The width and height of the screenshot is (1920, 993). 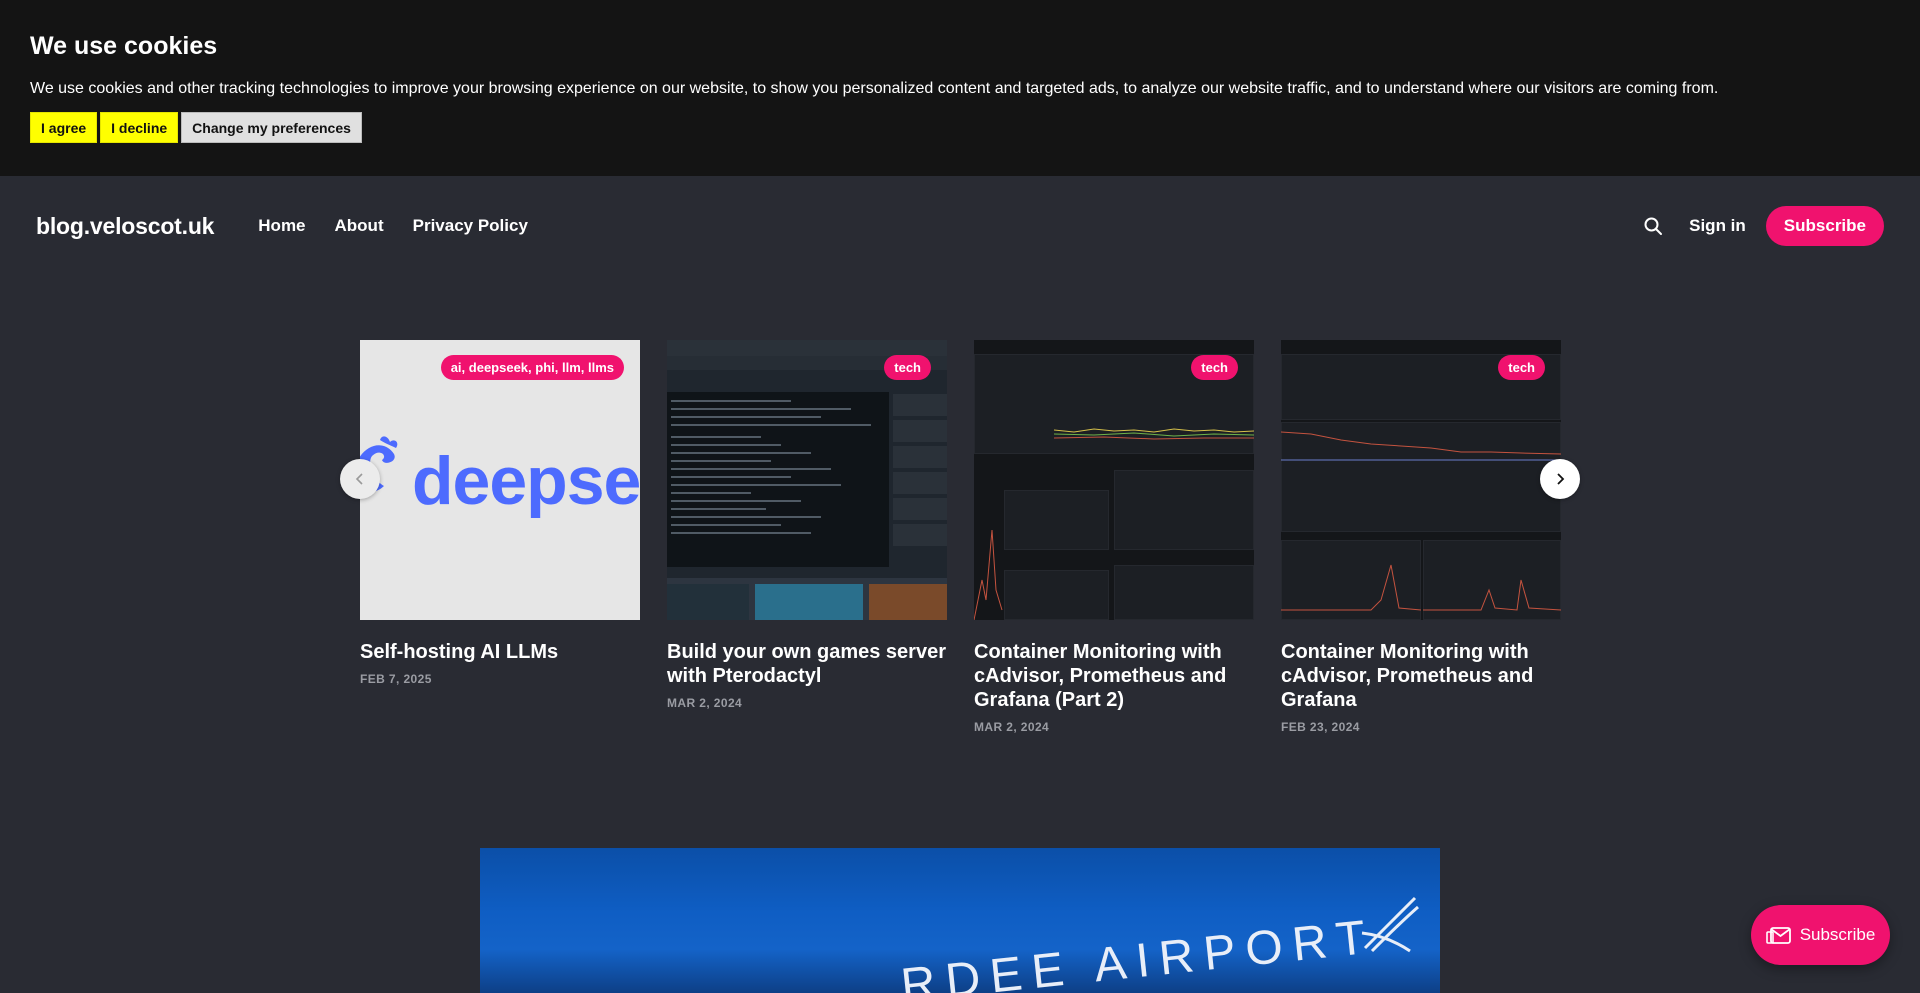 I want to click on screenshot-titlebar, so click(x=807, y=348).